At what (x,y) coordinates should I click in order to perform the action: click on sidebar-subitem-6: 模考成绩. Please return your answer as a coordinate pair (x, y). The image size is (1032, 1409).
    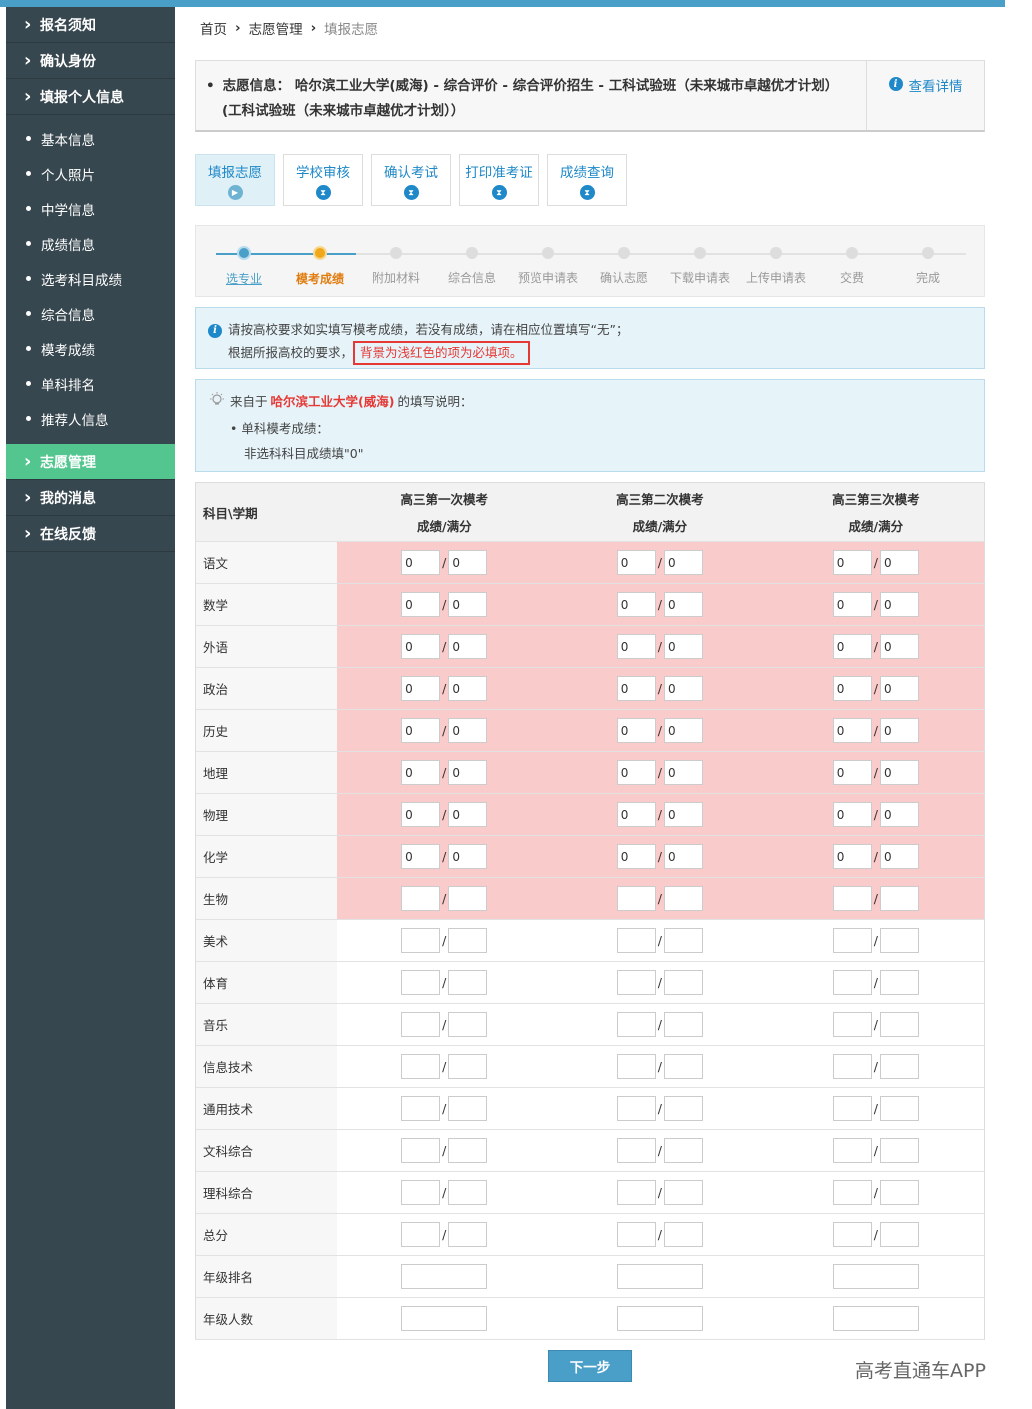
    Looking at the image, I should click on (90, 348).